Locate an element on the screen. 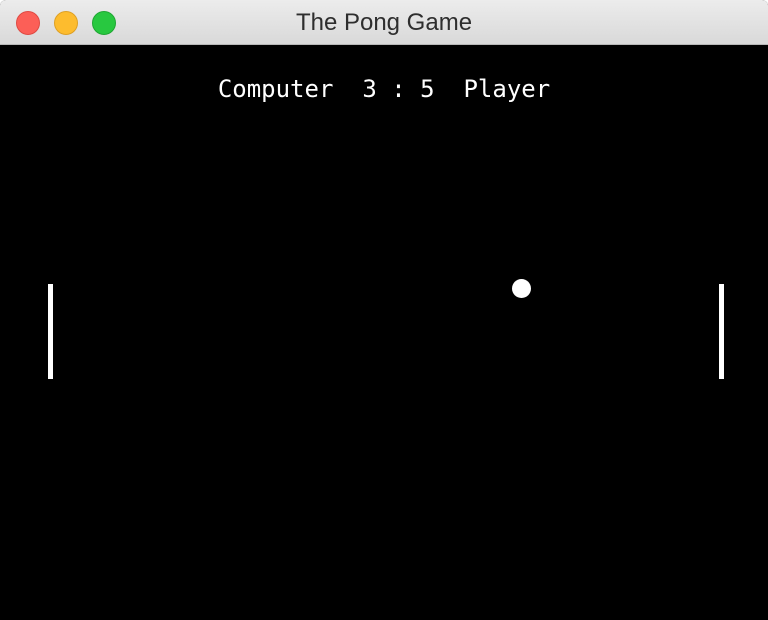 The height and width of the screenshot is (620, 768). scoreboard: Computer 3 : 5 Player is located at coordinates (384, 89).